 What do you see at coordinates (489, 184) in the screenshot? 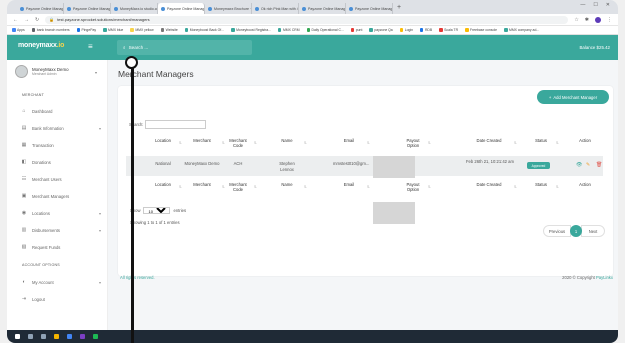
I see `table-header-bottom: Date Created` at bounding box center [489, 184].